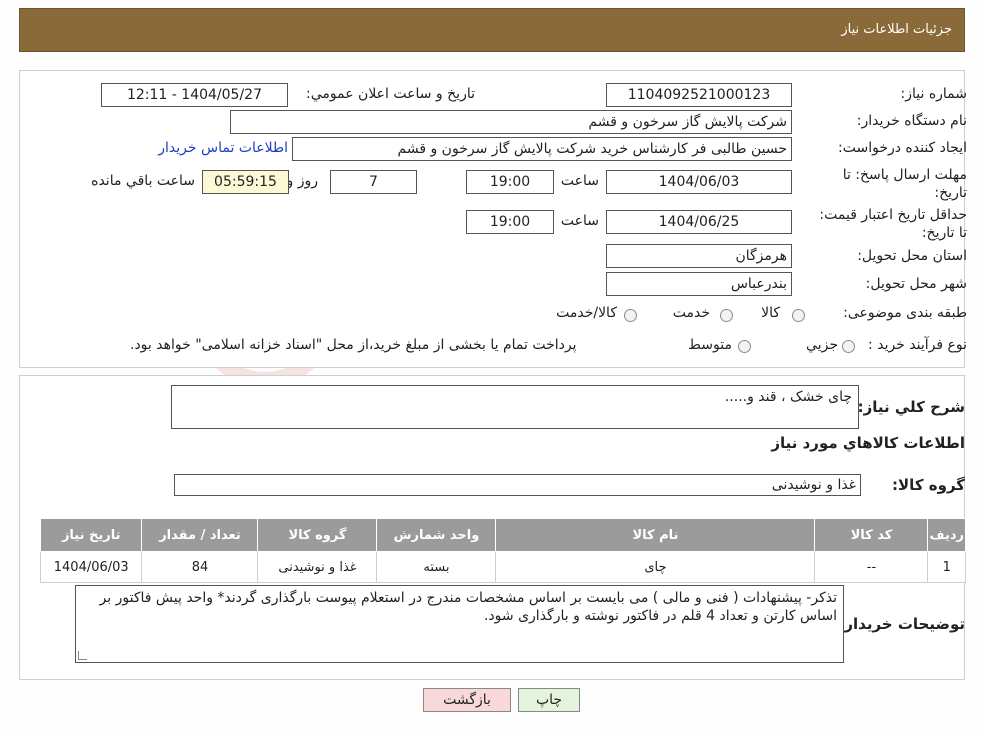 The image size is (985, 733). What do you see at coordinates (946, 535) in the screenshot?
I see `col-row-number: رديف` at bounding box center [946, 535].